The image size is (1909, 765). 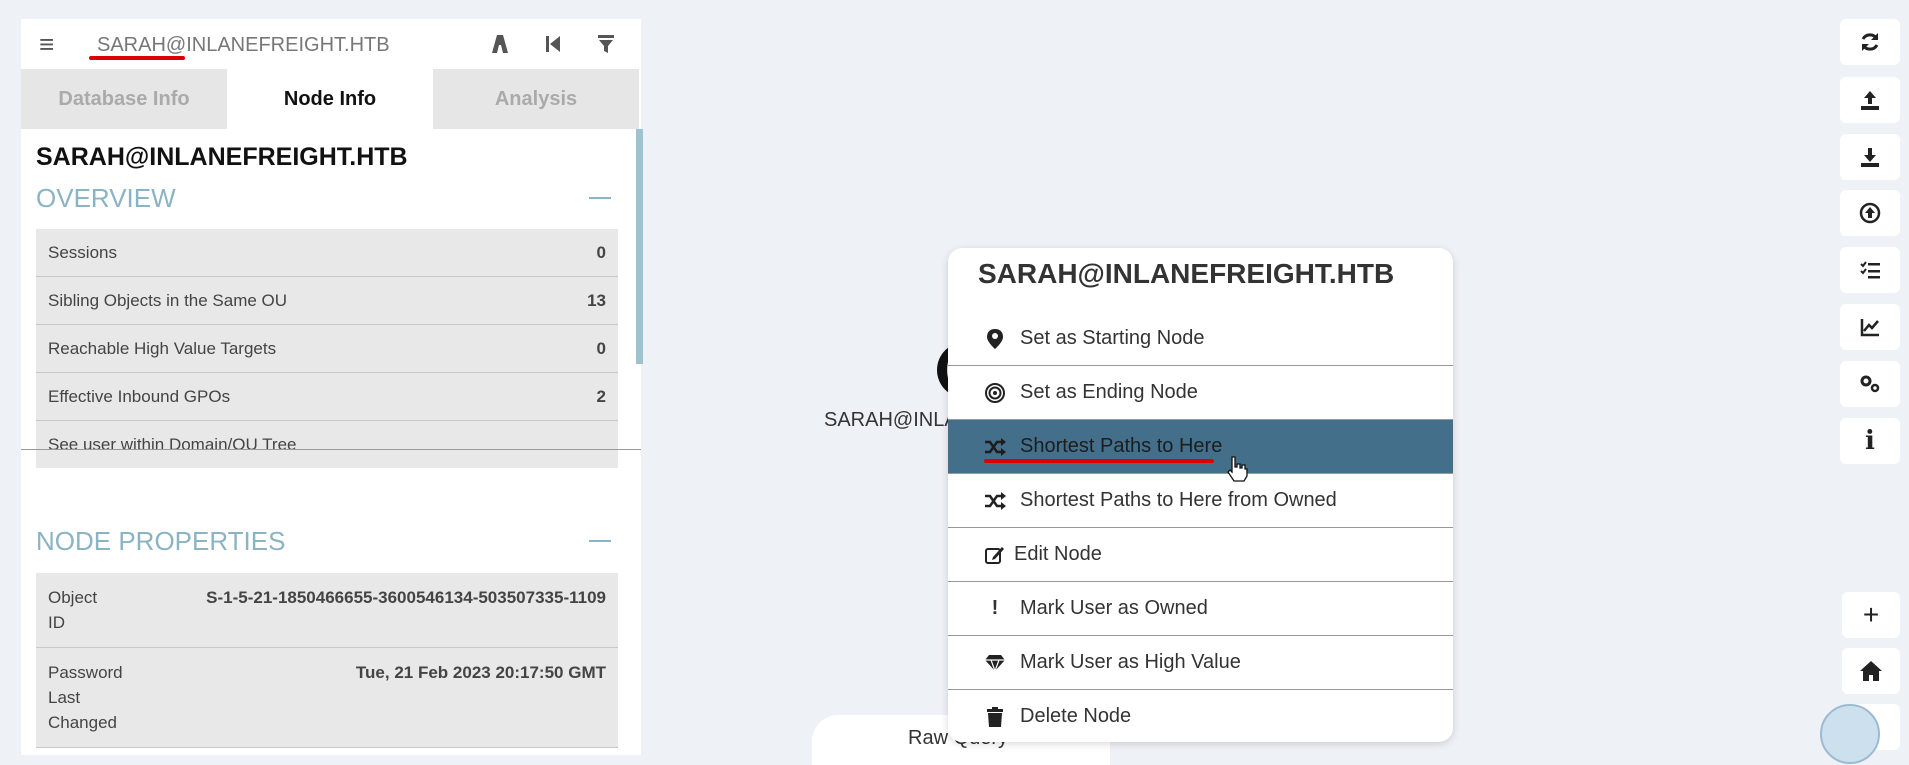 I want to click on download-icon, so click(x=1870, y=157).